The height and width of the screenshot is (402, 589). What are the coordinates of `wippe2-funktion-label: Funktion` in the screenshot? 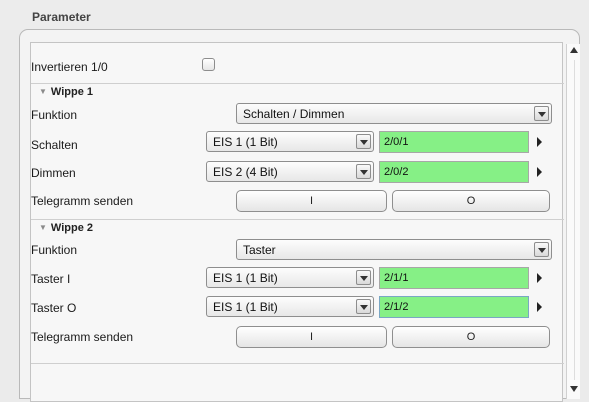 It's located at (54, 250).